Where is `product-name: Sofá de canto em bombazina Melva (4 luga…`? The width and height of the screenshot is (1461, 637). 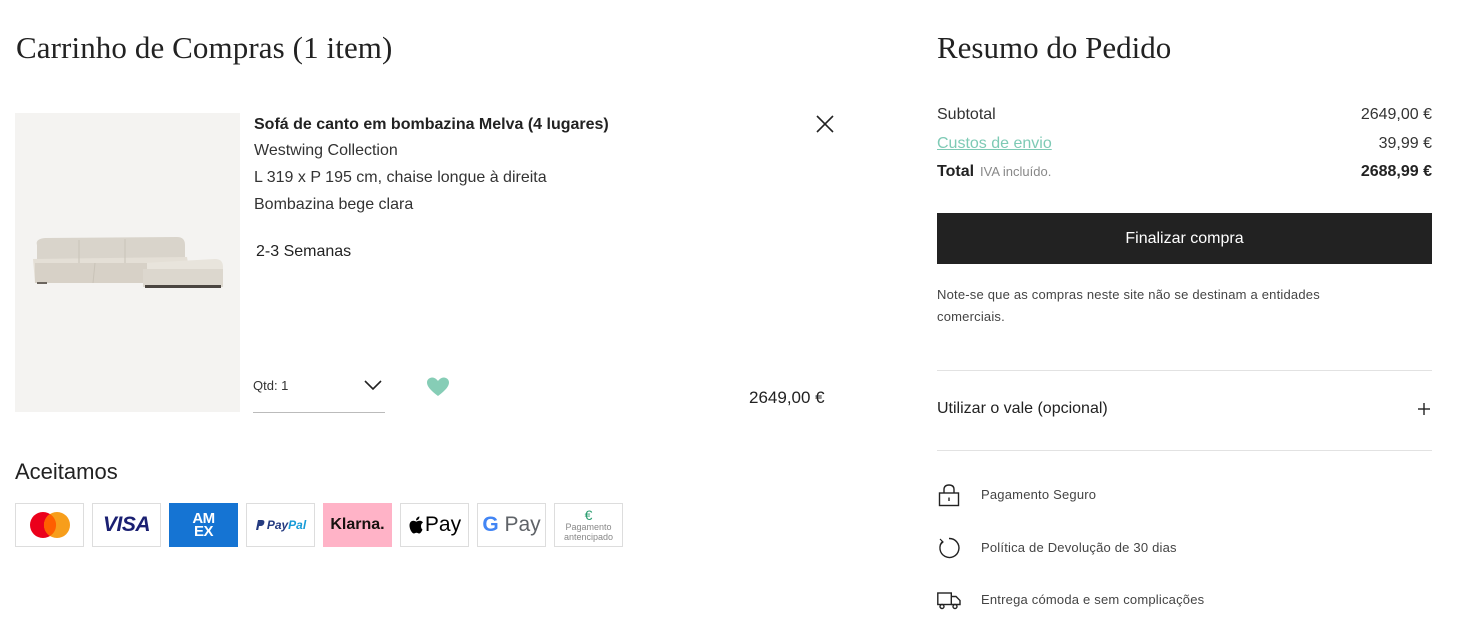 product-name: Sofá de canto em bombazina Melva (4 luga… is located at coordinates (431, 125).